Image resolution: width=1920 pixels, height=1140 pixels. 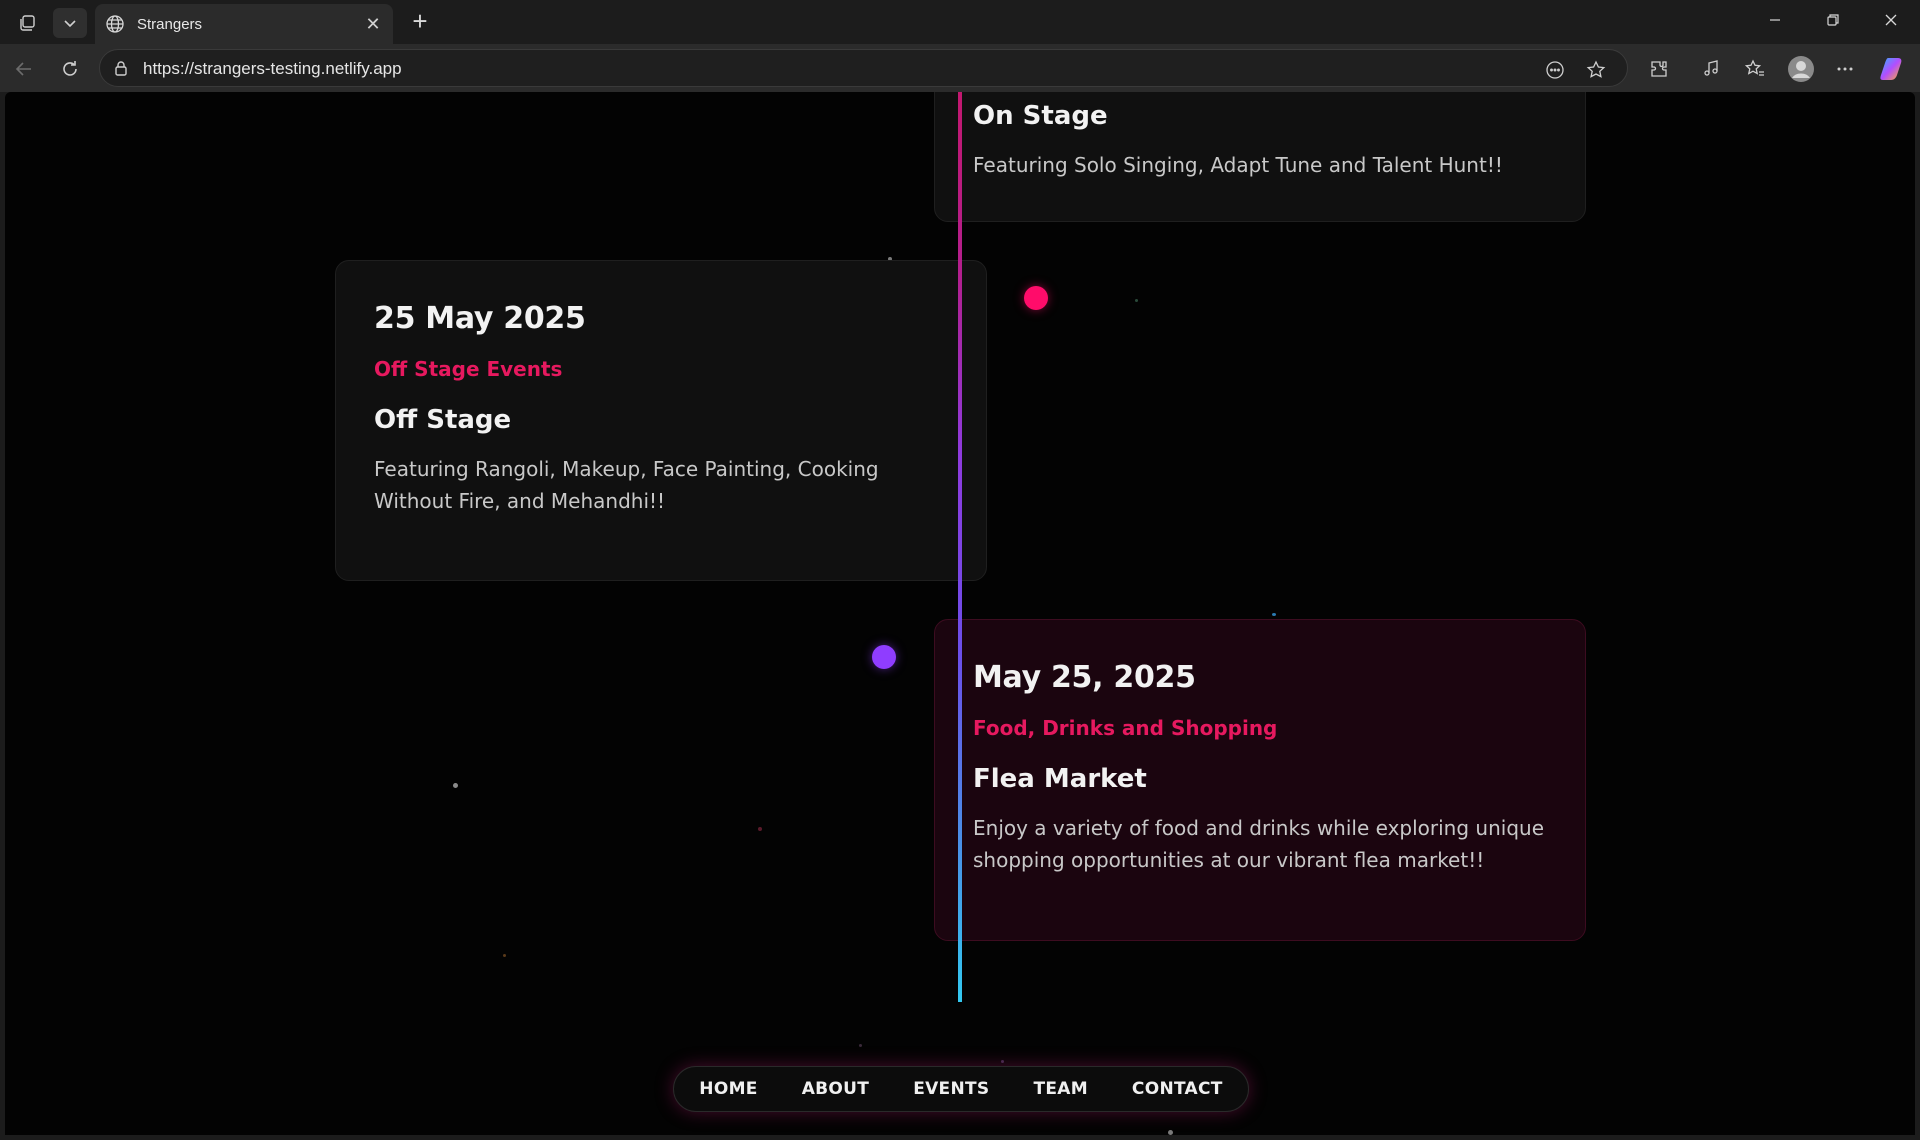 What do you see at coordinates (70, 69) in the screenshot?
I see `reload-icon` at bounding box center [70, 69].